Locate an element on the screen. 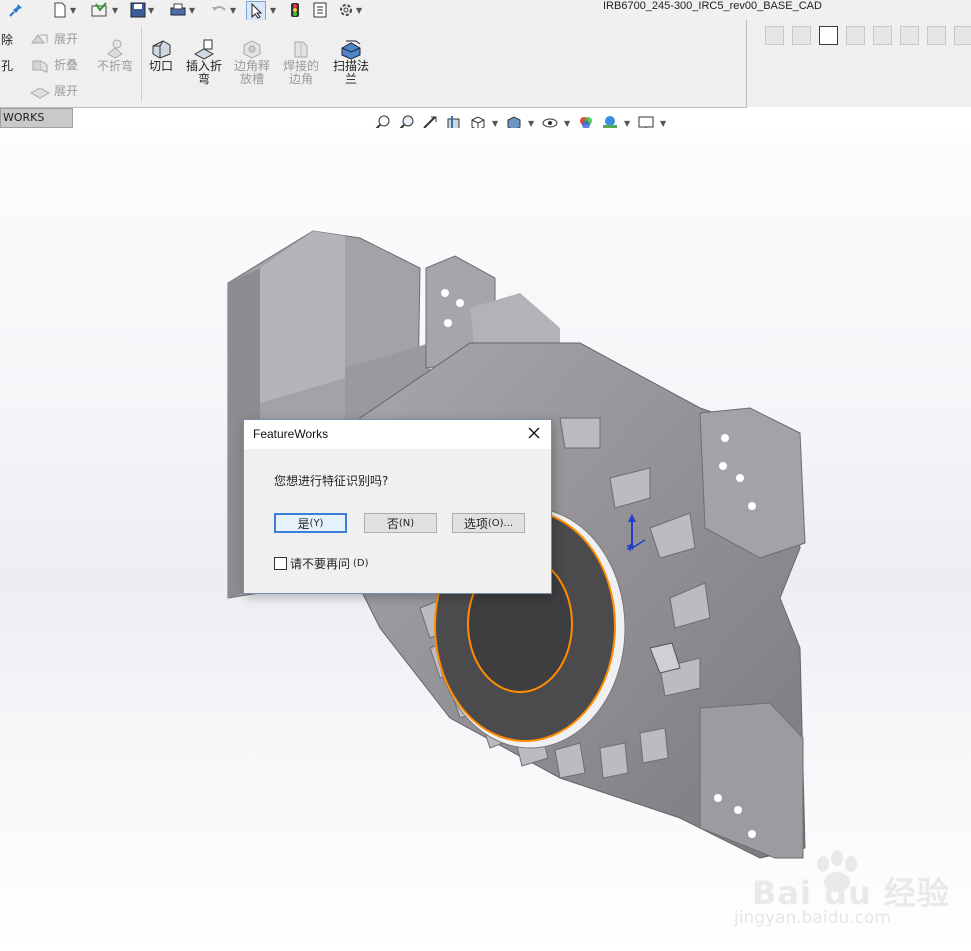  insert-bends-label-2: 弯 is located at coordinates (203, 79).